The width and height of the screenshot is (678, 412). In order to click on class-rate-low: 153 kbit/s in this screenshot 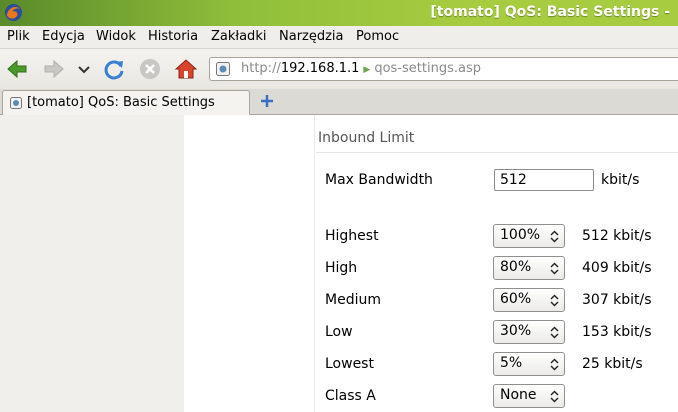, I will do `click(617, 332)`.